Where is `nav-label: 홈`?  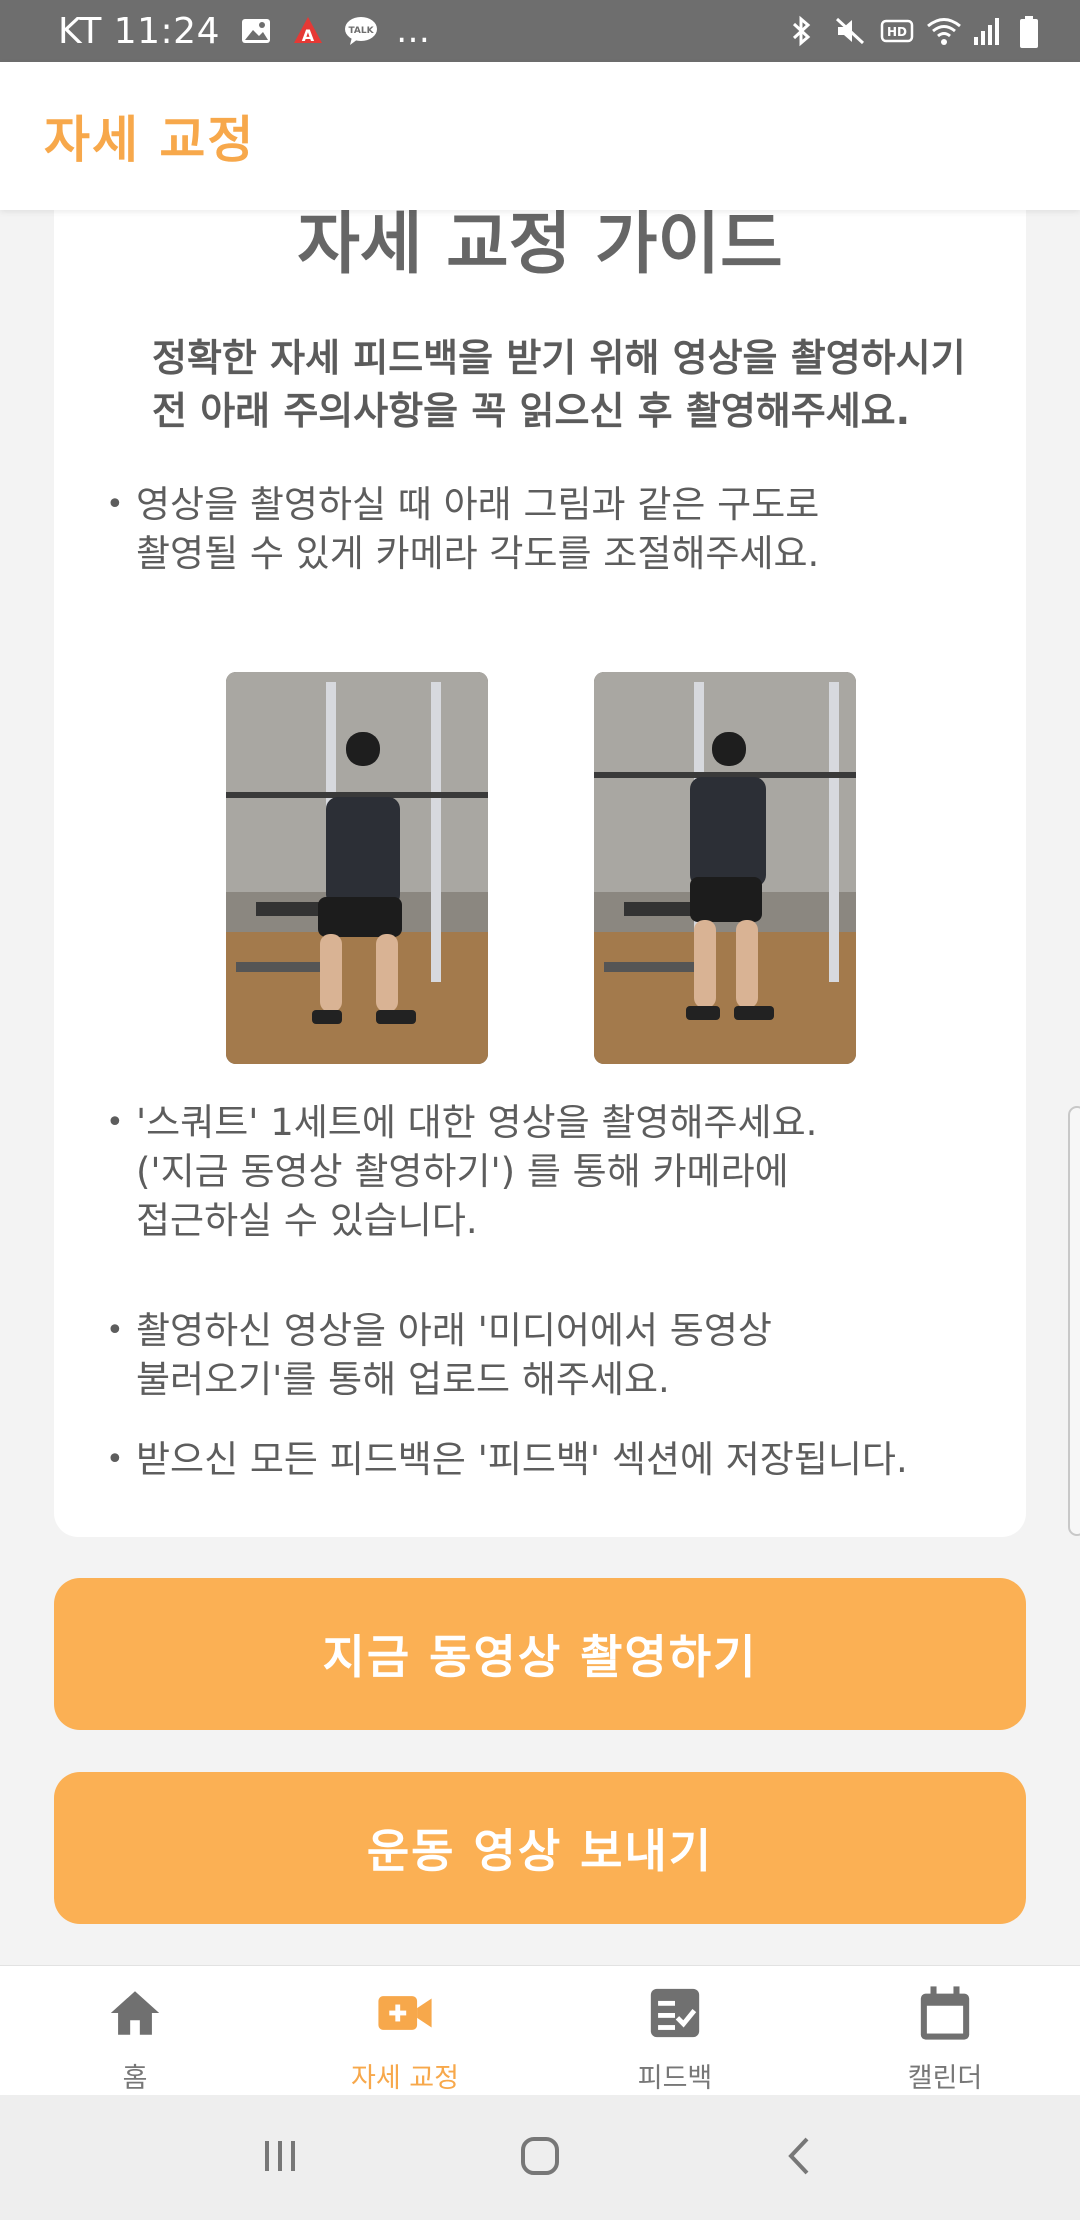 nav-label: 홈 is located at coordinates (135, 2078).